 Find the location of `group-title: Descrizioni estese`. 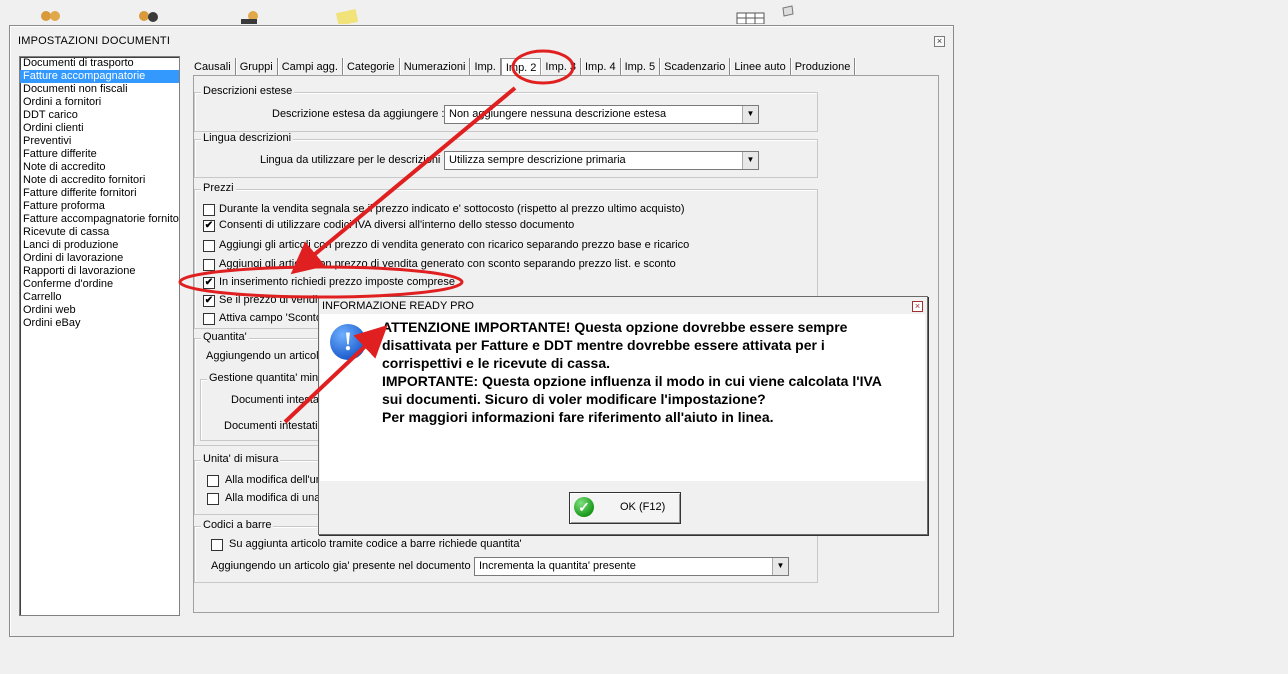

group-title: Descrizioni estese is located at coordinates (248, 91).